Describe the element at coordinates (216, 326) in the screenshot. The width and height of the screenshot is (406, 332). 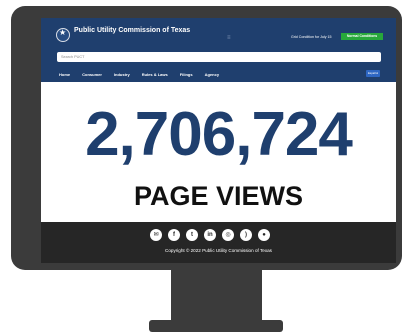
I see `monitor-stand-base` at that location.